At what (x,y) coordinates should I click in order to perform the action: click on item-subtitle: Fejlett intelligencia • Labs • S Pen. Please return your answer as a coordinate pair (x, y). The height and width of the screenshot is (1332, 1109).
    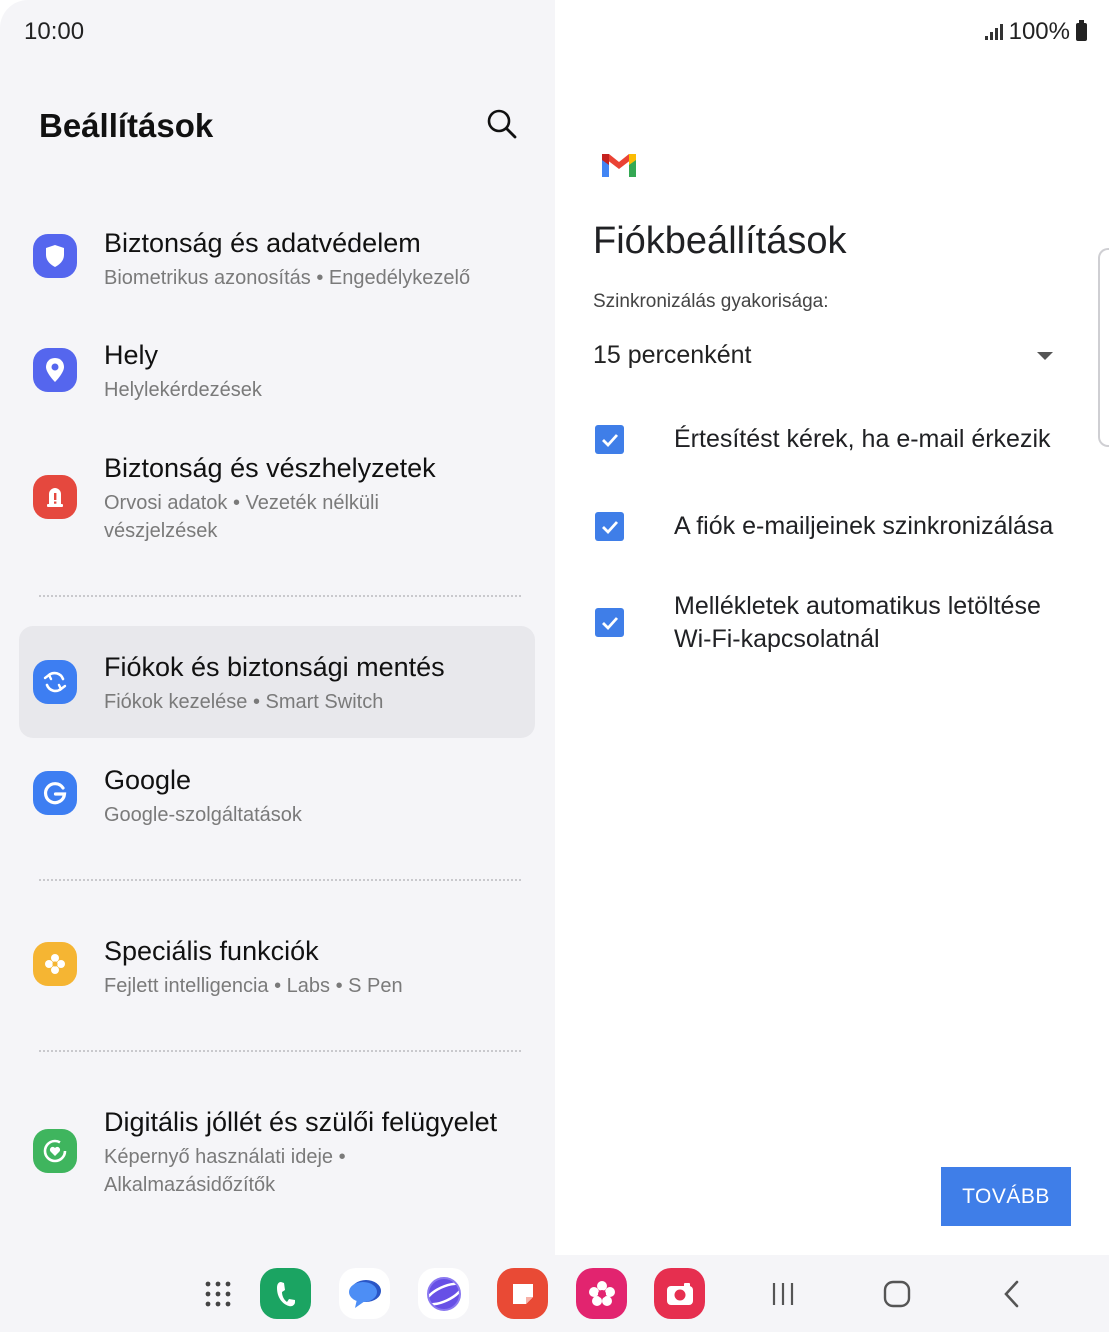
    Looking at the image, I should click on (253, 986).